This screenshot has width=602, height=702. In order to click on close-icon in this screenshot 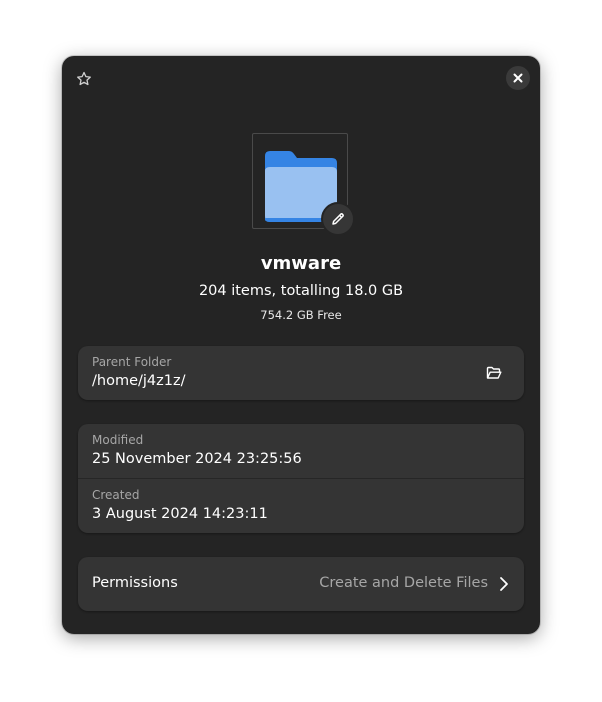, I will do `click(518, 78)`.